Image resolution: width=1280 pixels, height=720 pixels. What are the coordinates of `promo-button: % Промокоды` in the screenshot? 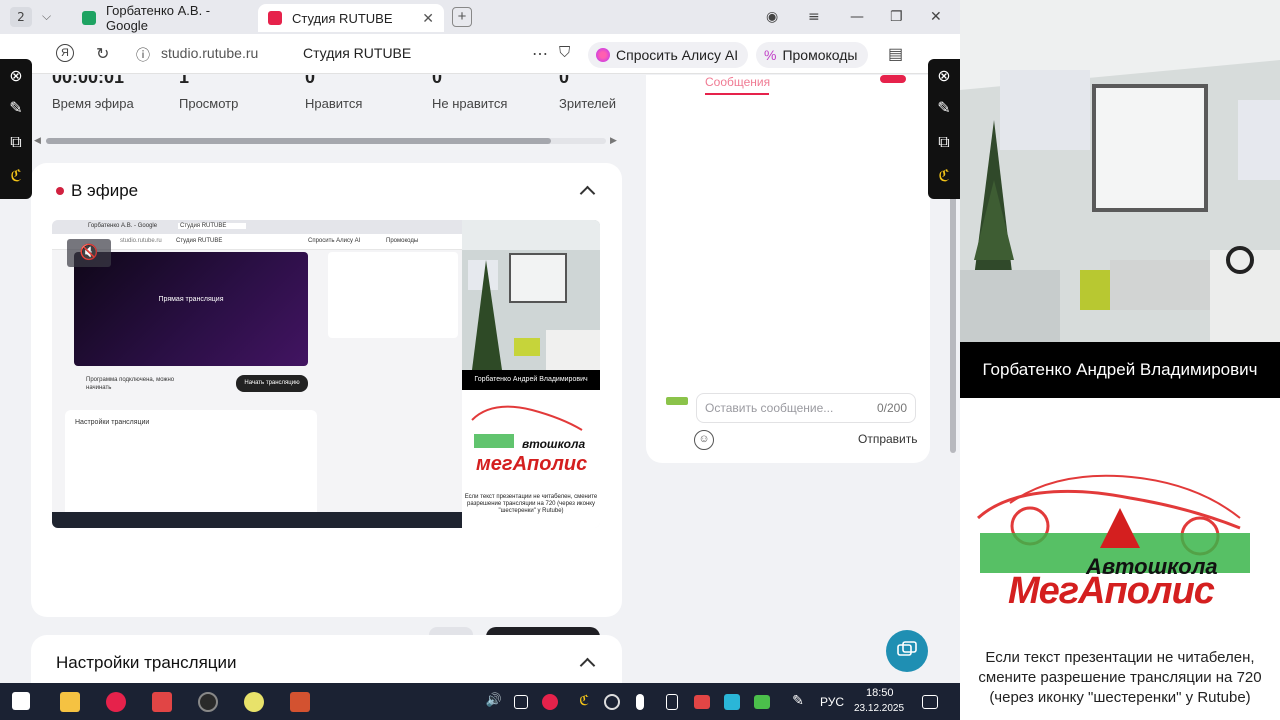 It's located at (812, 55).